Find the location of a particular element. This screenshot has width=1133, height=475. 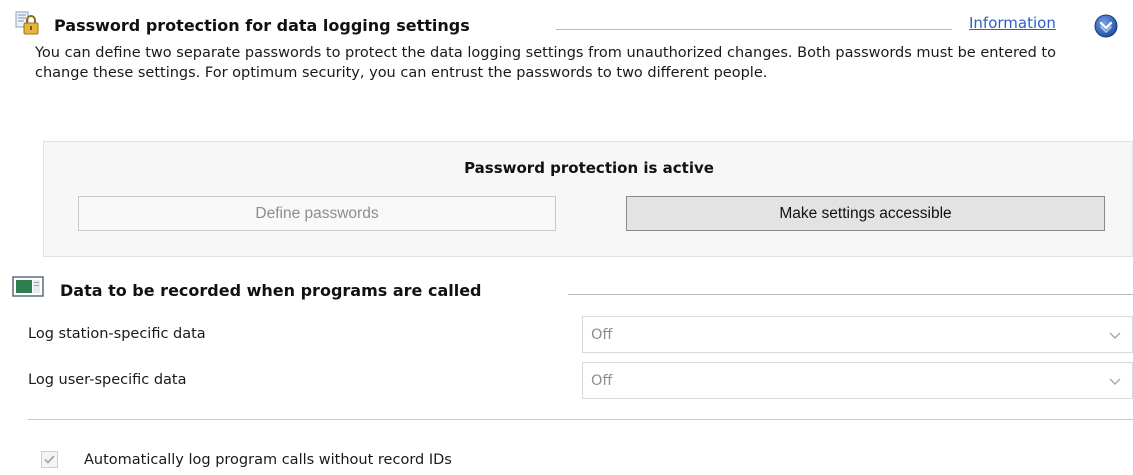

define-passwords-button: Define passwords is located at coordinates (317, 213).